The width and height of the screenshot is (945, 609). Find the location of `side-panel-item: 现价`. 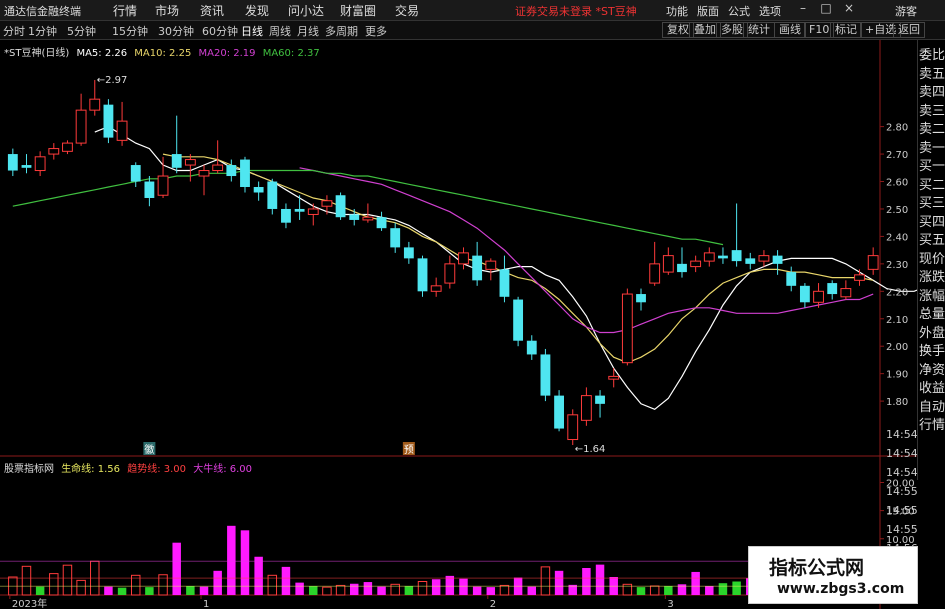

side-panel-item: 现价 is located at coordinates (932, 257).